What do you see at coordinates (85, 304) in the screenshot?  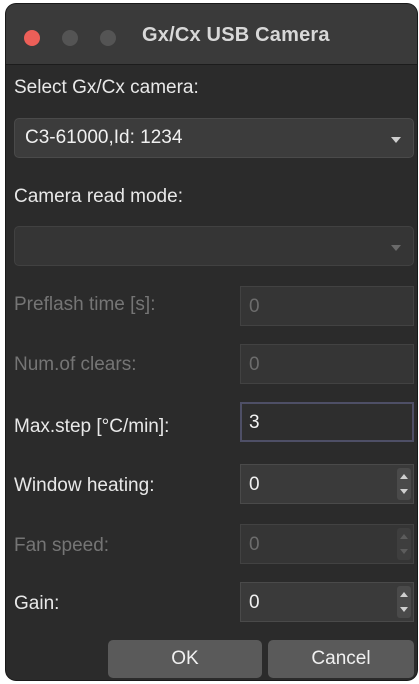 I see `preflash-label: Preflash time [s]:` at bounding box center [85, 304].